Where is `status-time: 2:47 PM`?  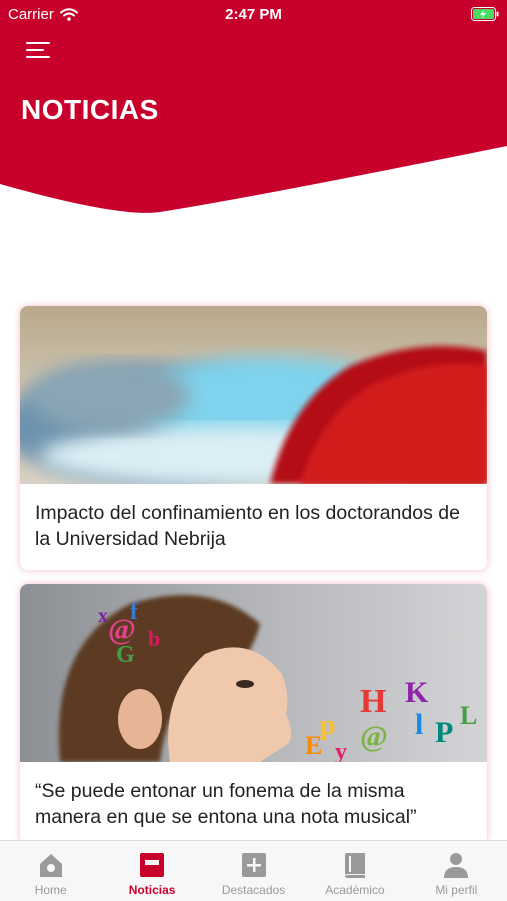 status-time: 2:47 PM is located at coordinates (253, 14).